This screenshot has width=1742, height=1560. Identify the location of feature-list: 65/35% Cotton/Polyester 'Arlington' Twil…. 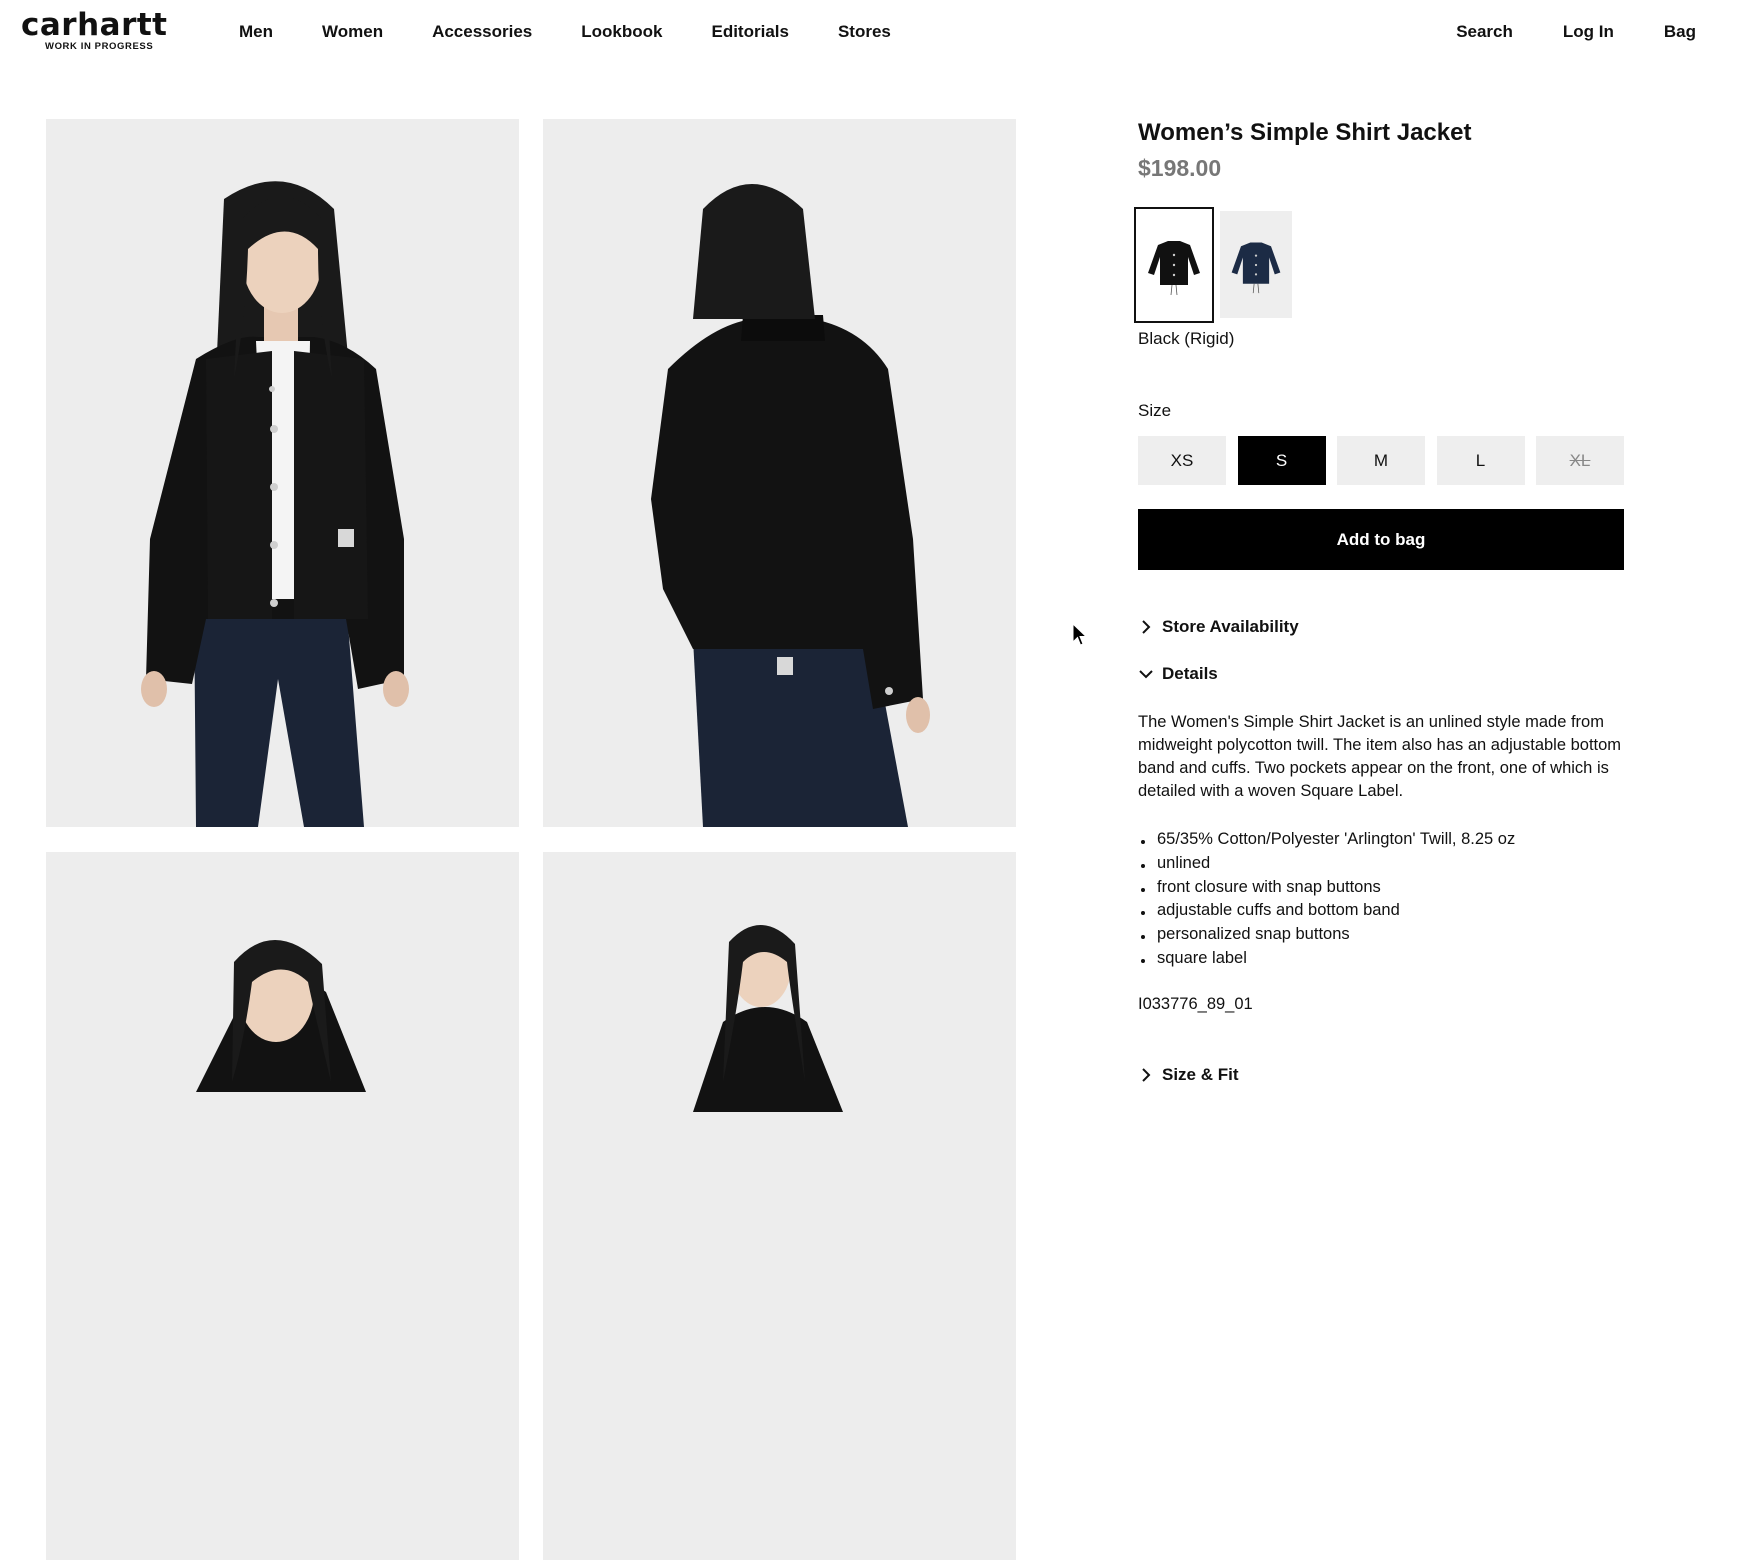
(1326, 899).